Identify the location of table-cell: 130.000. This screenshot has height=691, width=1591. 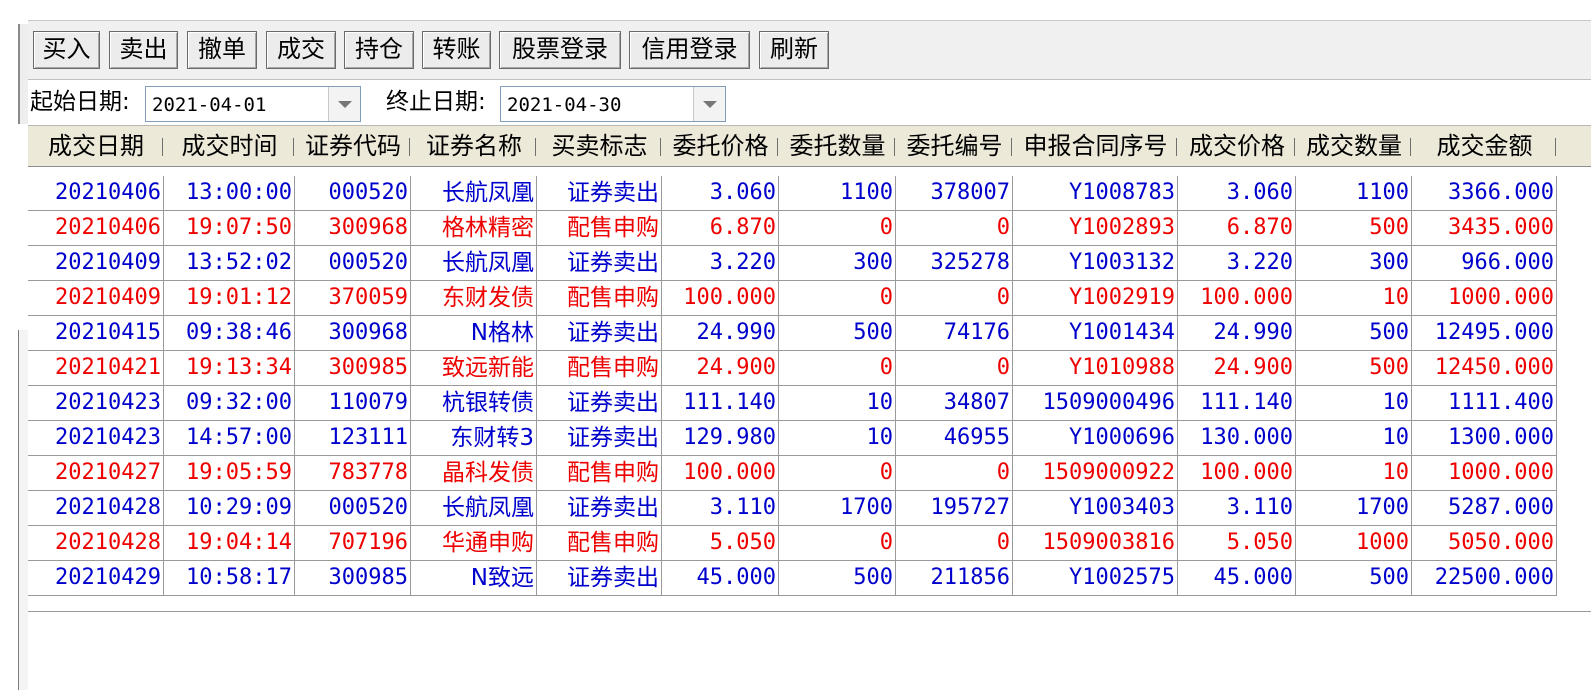
(1237, 438).